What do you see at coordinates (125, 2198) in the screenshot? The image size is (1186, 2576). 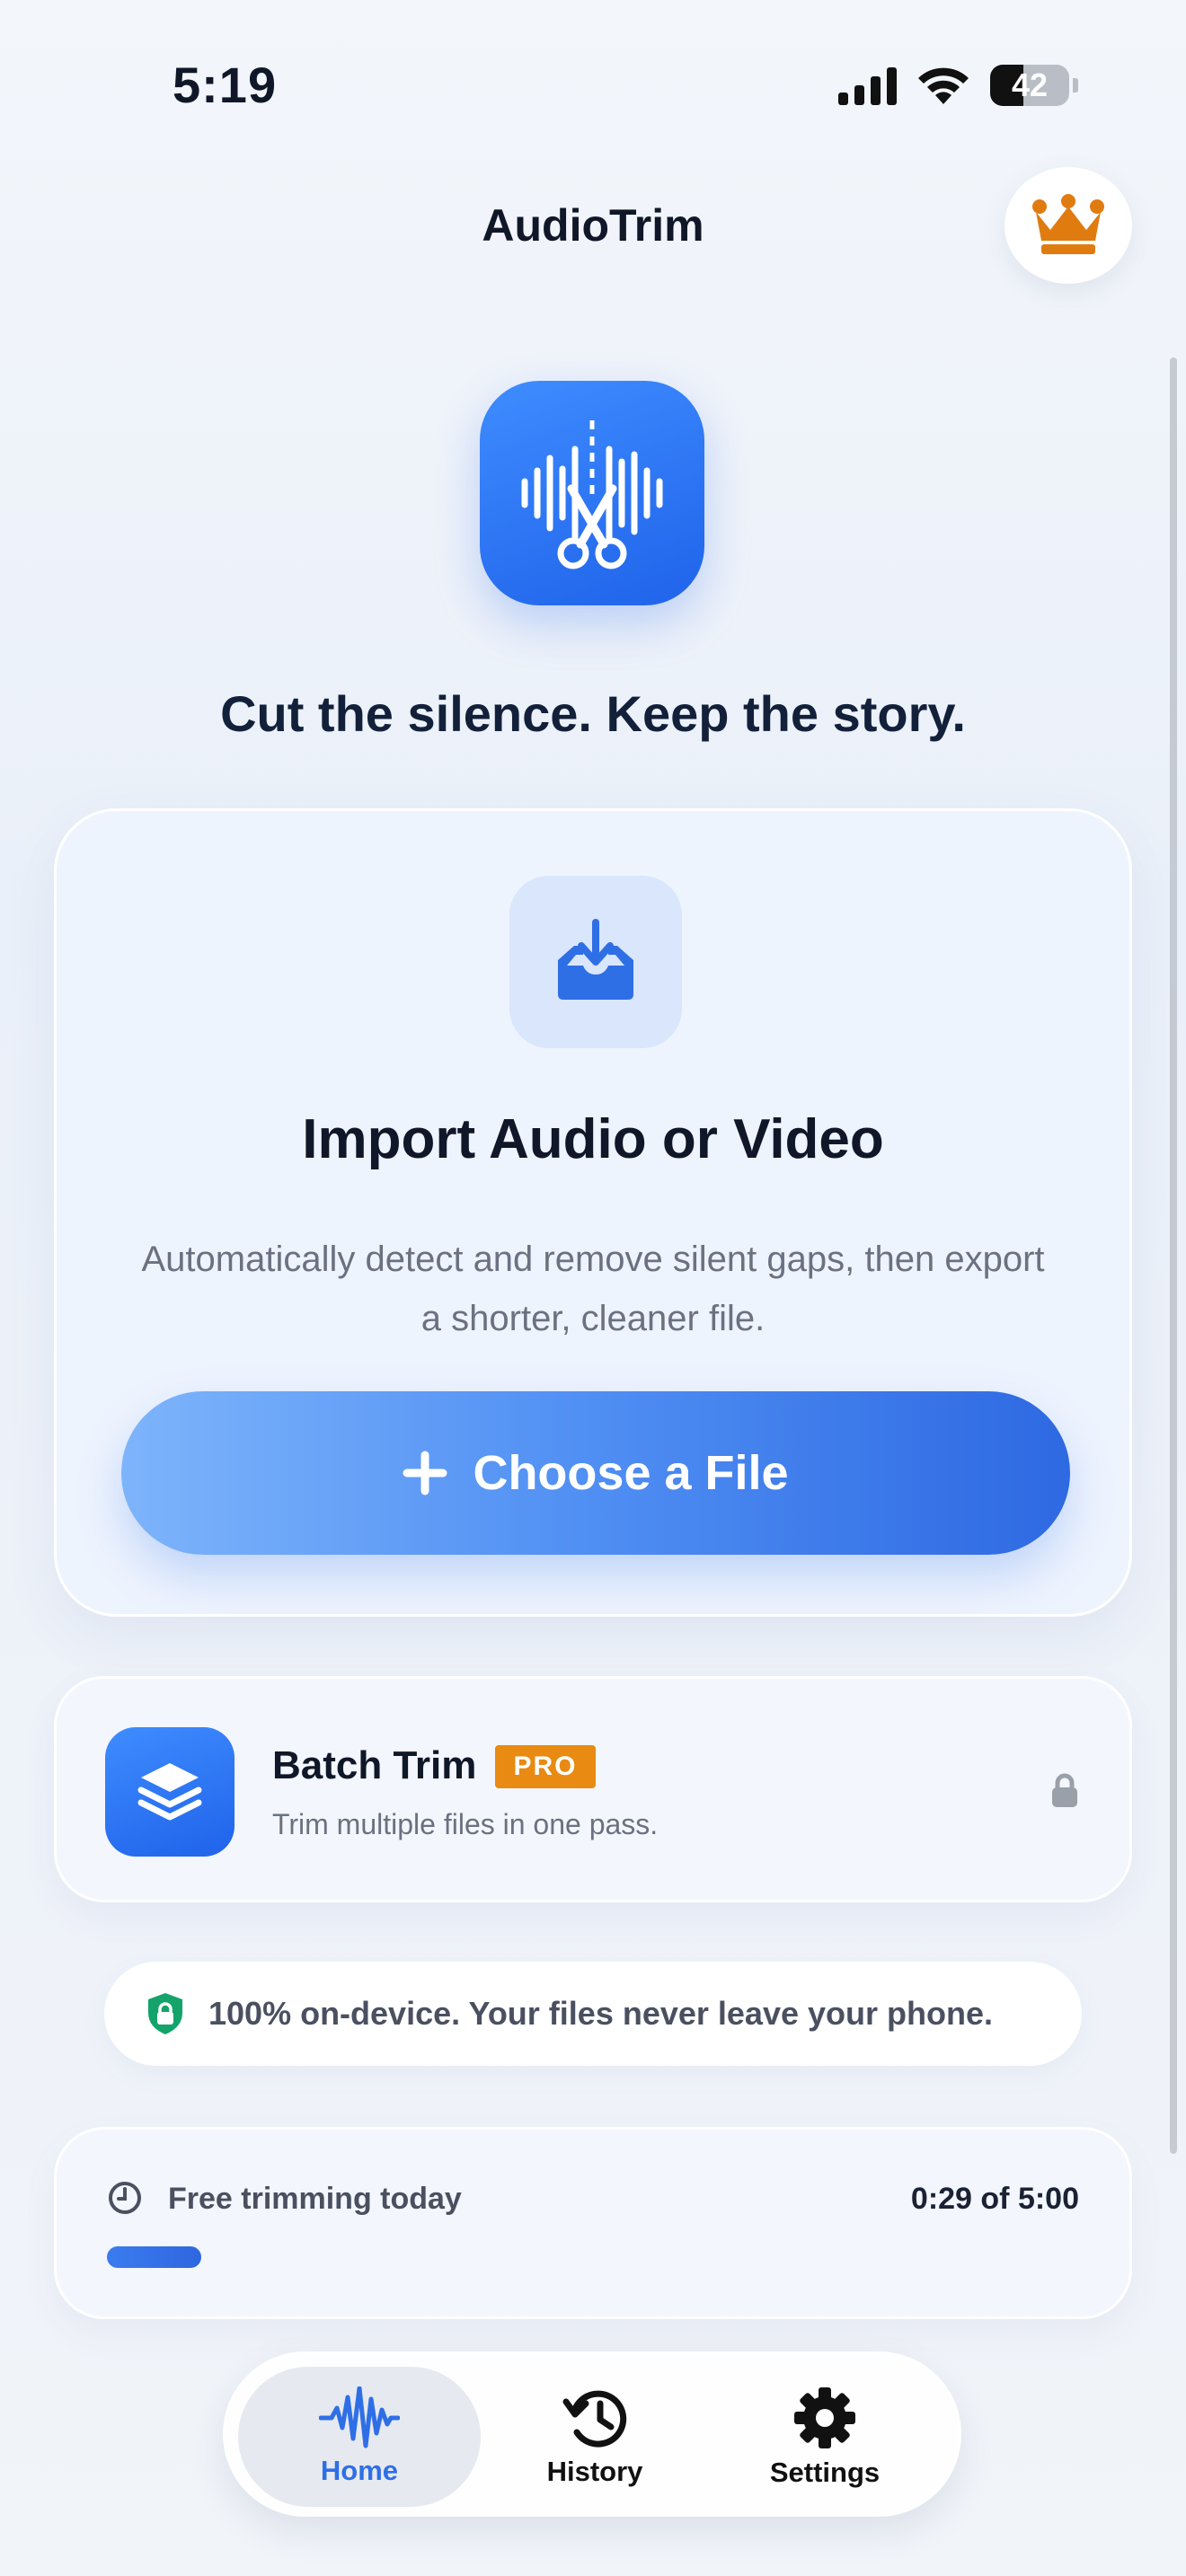 I see `clock-icon` at bounding box center [125, 2198].